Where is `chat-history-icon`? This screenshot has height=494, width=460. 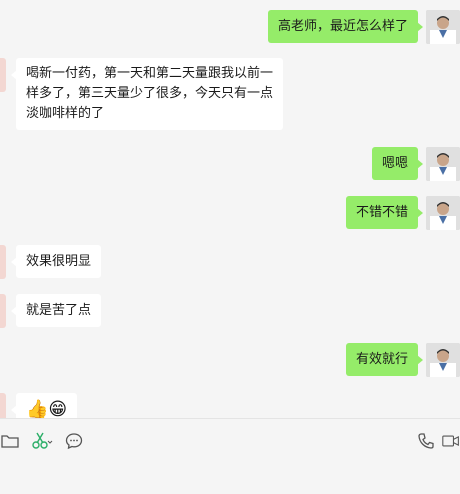 chat-history-icon is located at coordinates (74, 441).